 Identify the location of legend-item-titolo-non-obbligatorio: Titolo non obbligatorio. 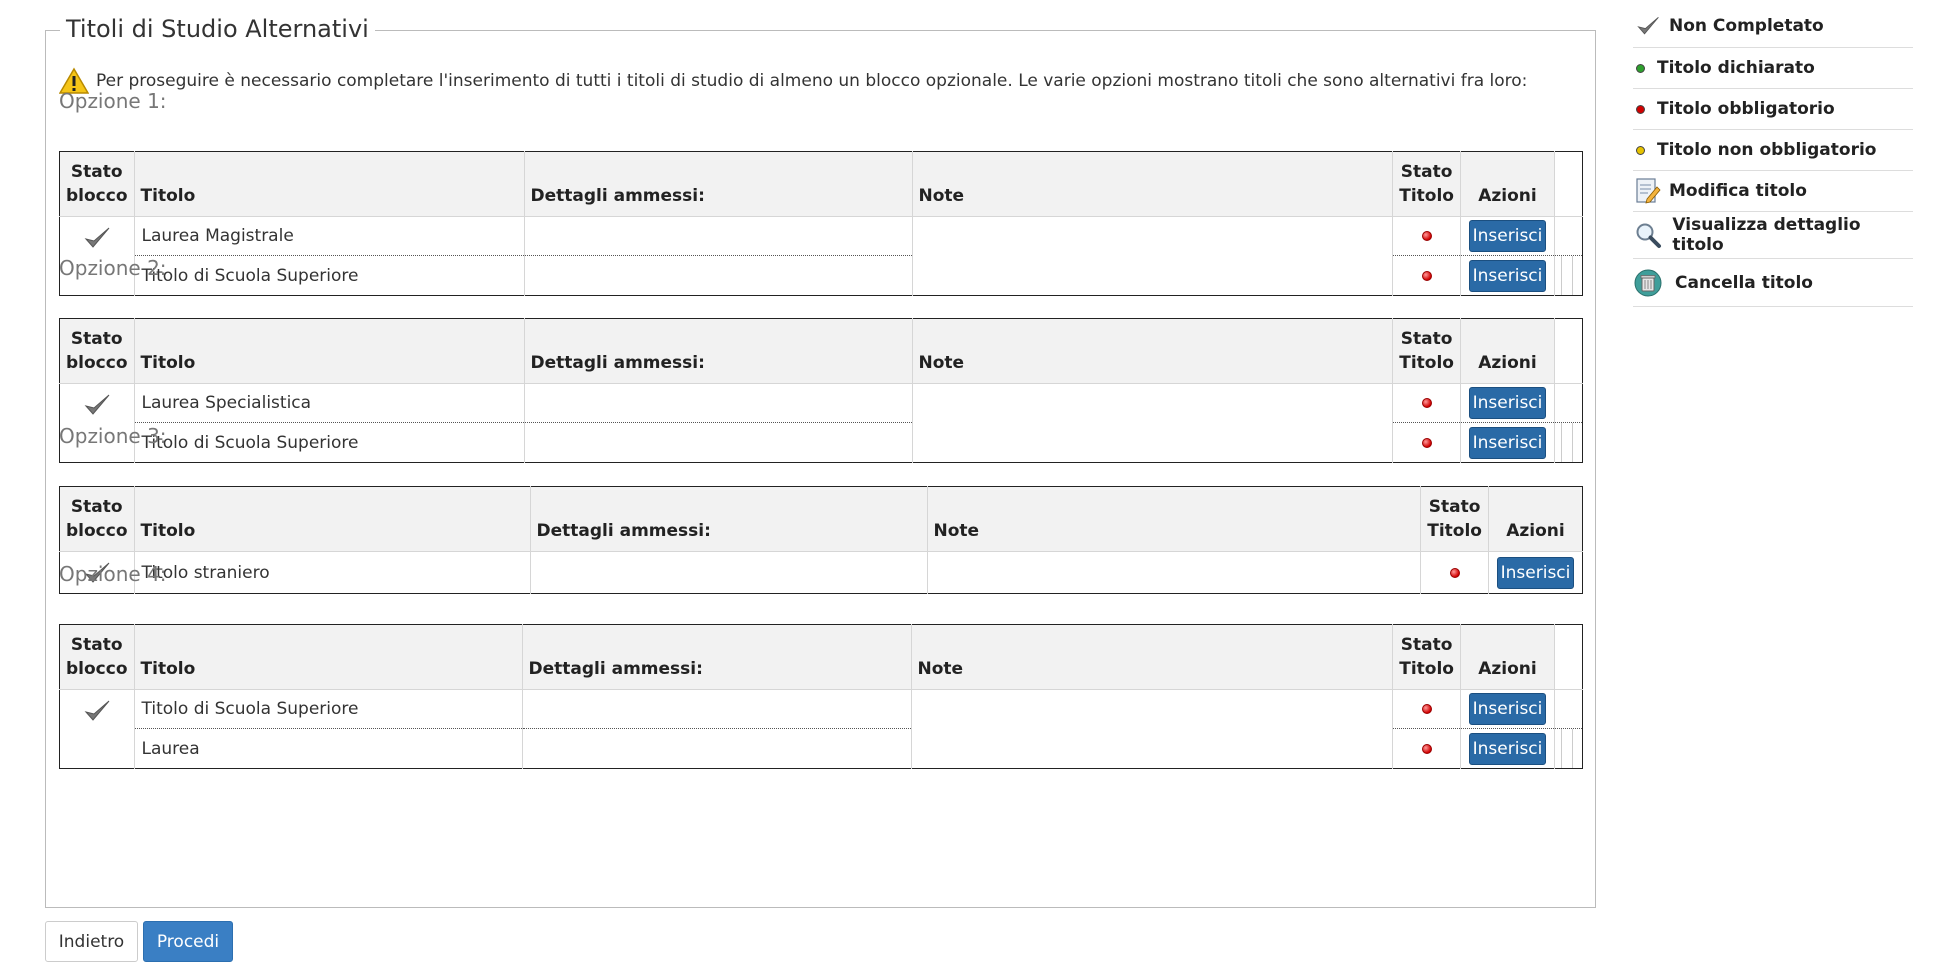
(1773, 150).